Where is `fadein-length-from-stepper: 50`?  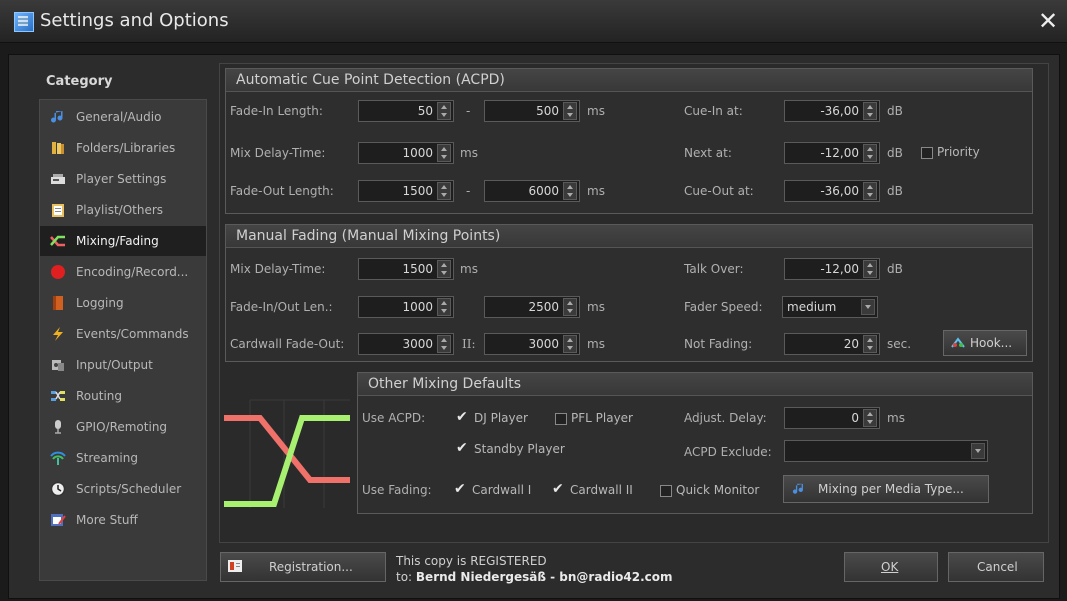 fadein-length-from-stepper: 50 is located at coordinates (406, 111).